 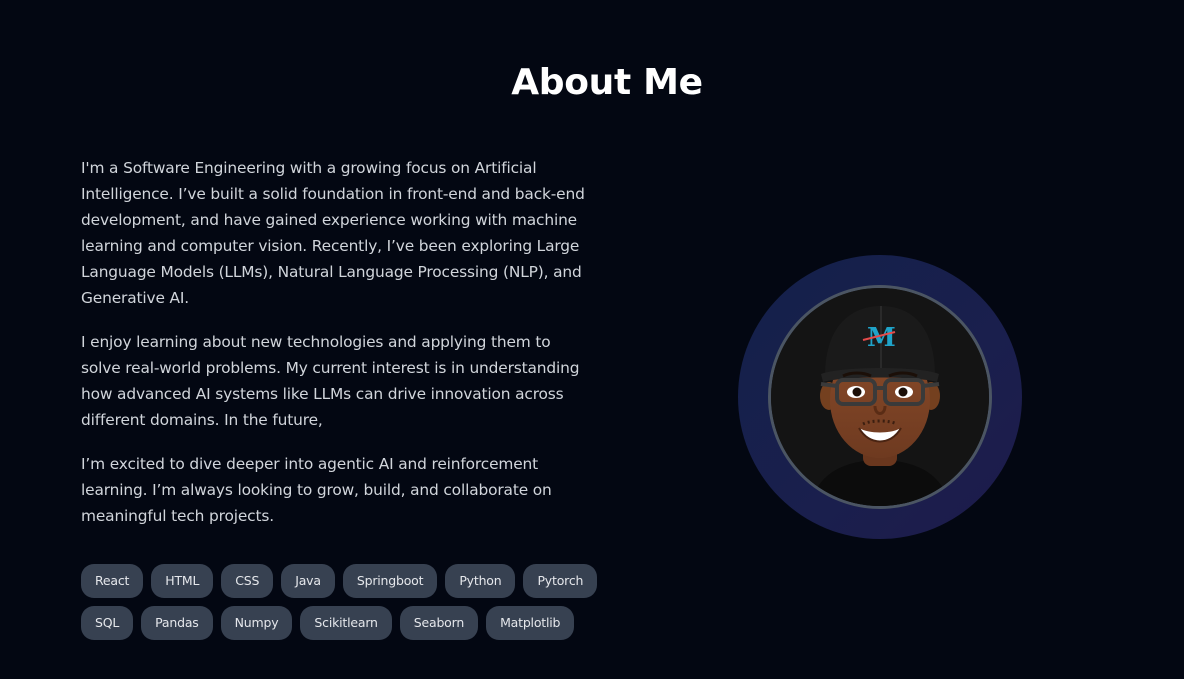 I want to click on skill-tag-pandas: Pandas, so click(x=177, y=623).